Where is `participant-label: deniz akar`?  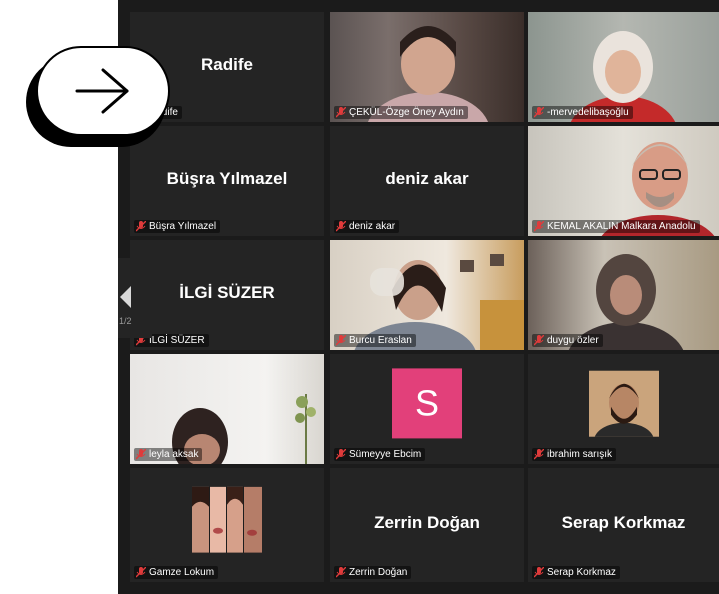 participant-label: deniz akar is located at coordinates (367, 226).